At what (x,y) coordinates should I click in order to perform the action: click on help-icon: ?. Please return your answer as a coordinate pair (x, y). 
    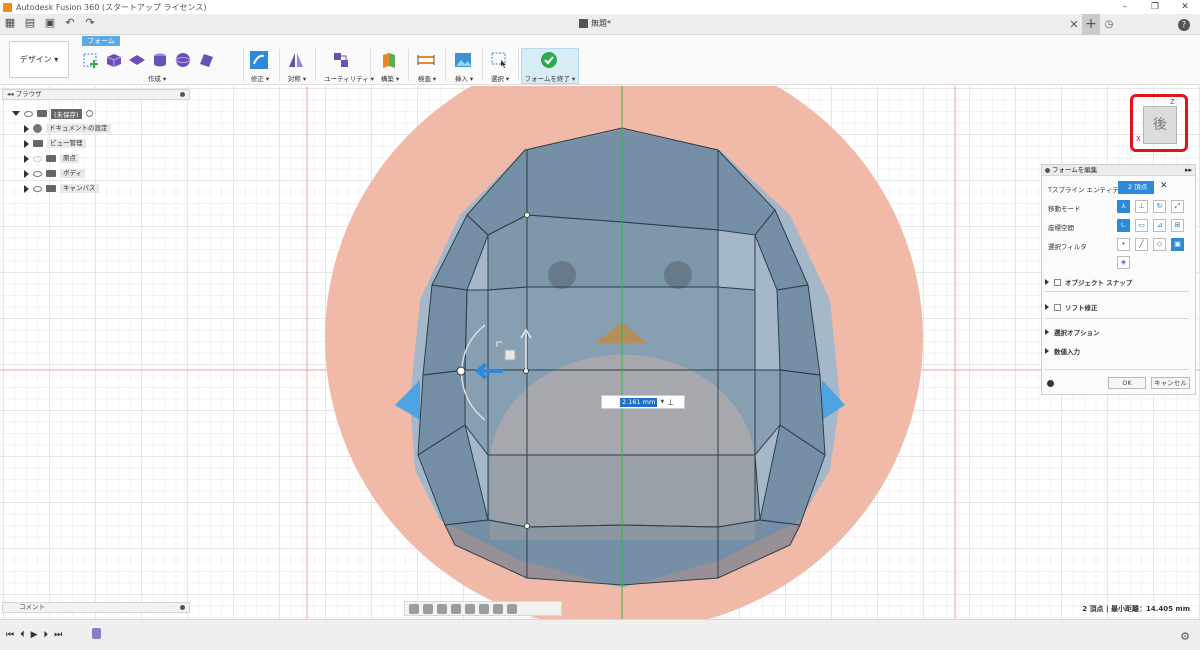
    Looking at the image, I should click on (1184, 24).